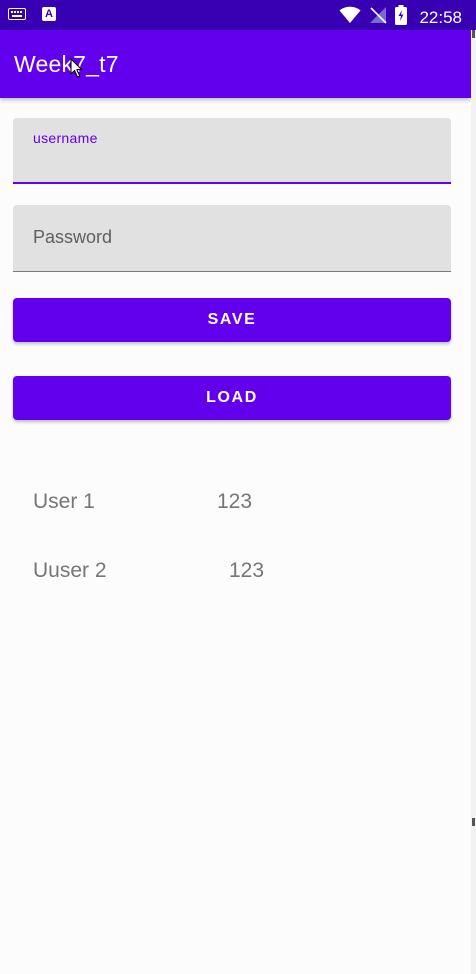  Describe the element at coordinates (232, 151) in the screenshot. I see `username-field: username` at that location.